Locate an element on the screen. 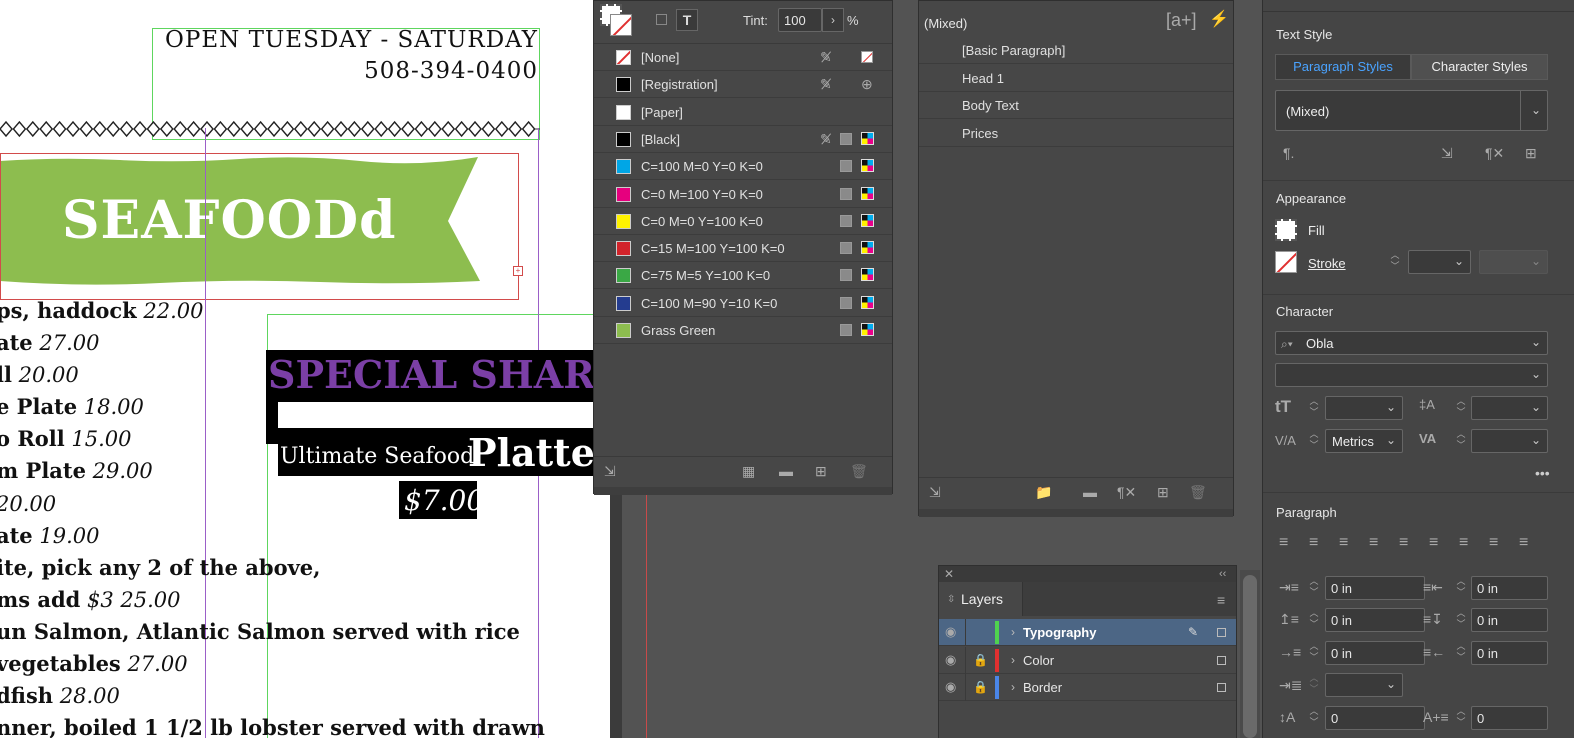 Image resolution: width=1574 pixels, height=738 pixels. new-style-icon: ⊞ is located at coordinates (1163, 492).